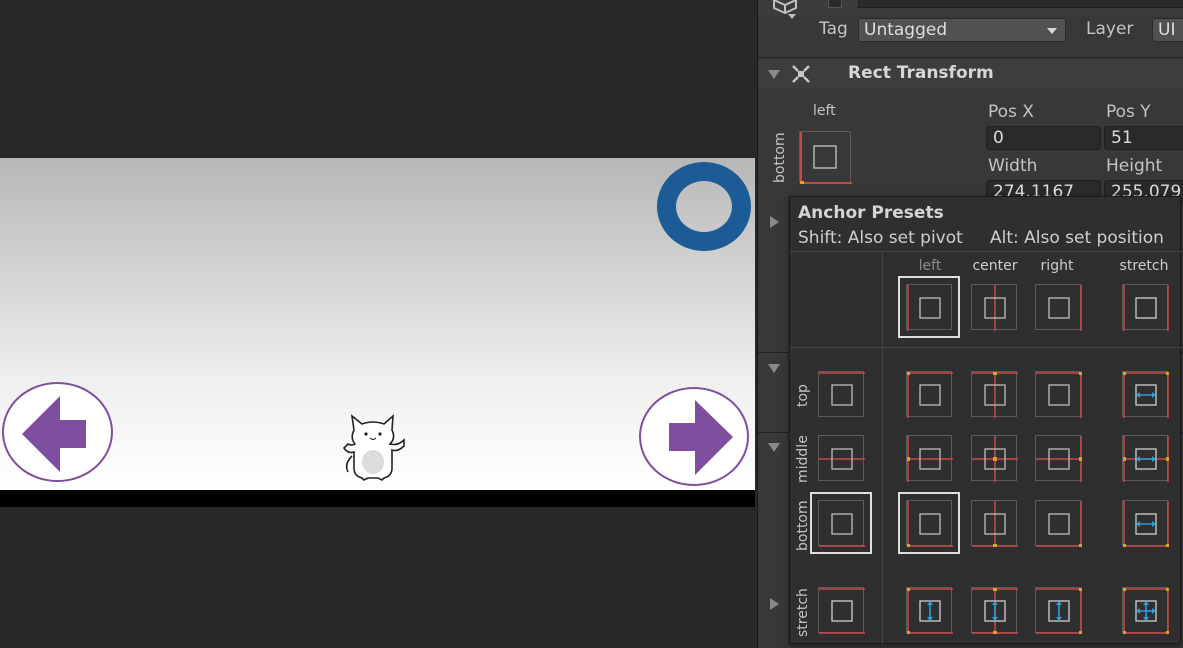  Describe the element at coordinates (835, 4) in the screenshot. I see `active-checkbox` at that location.